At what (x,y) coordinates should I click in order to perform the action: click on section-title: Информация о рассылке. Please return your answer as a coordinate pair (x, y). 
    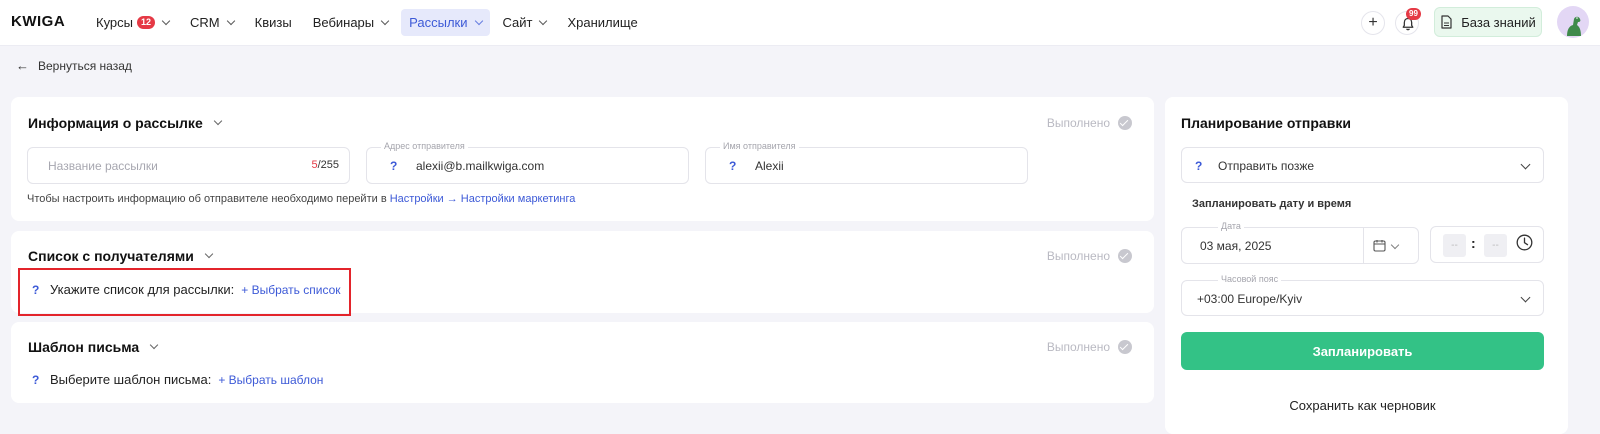
    Looking at the image, I should click on (115, 123).